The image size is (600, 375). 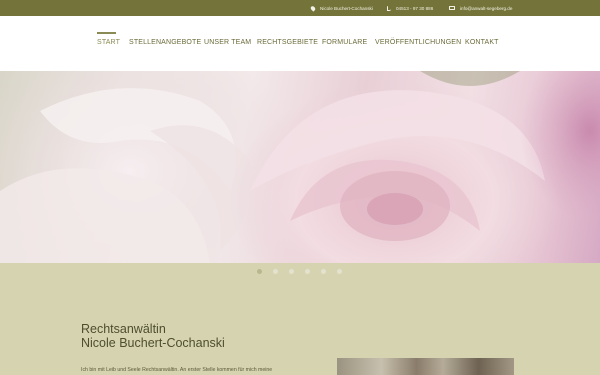 I want to click on nav-item-kontakt: Kontakt, so click(x=482, y=42).